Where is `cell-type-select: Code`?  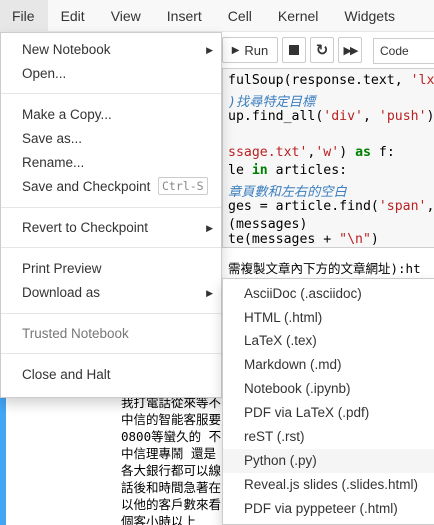 cell-type-select: Code is located at coordinates (403, 51).